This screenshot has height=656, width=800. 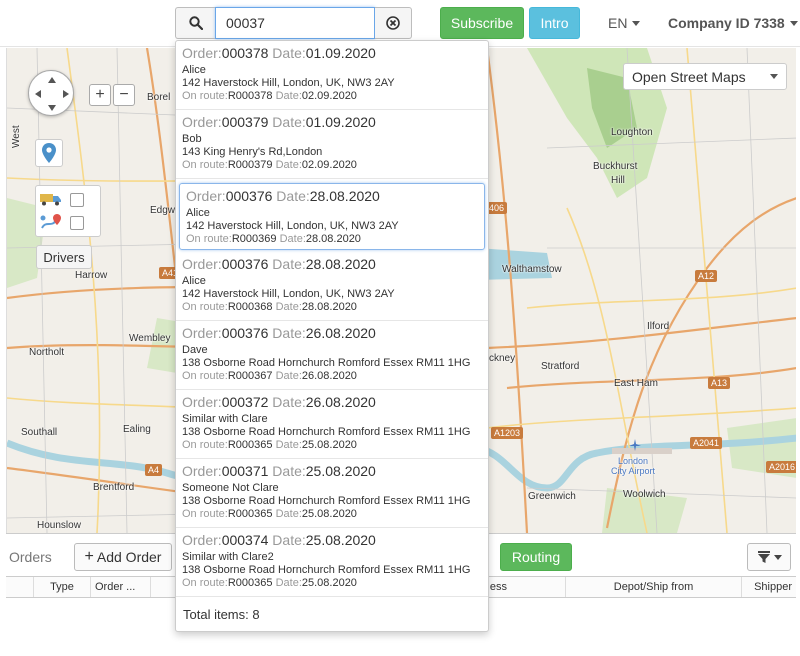 I want to click on map-label: Hounslow, so click(x=59, y=525).